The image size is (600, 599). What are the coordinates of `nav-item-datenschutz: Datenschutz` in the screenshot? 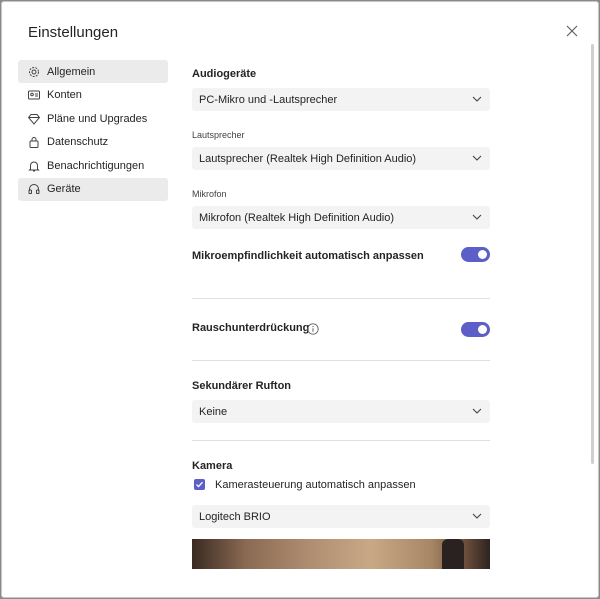 It's located at (93, 142).